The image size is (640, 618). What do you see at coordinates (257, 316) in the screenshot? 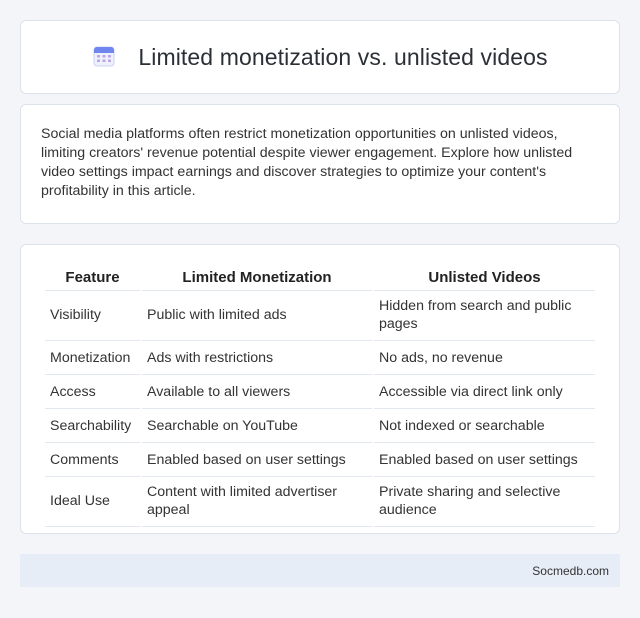
I see `row-limited-value: Public with limited ads` at bounding box center [257, 316].